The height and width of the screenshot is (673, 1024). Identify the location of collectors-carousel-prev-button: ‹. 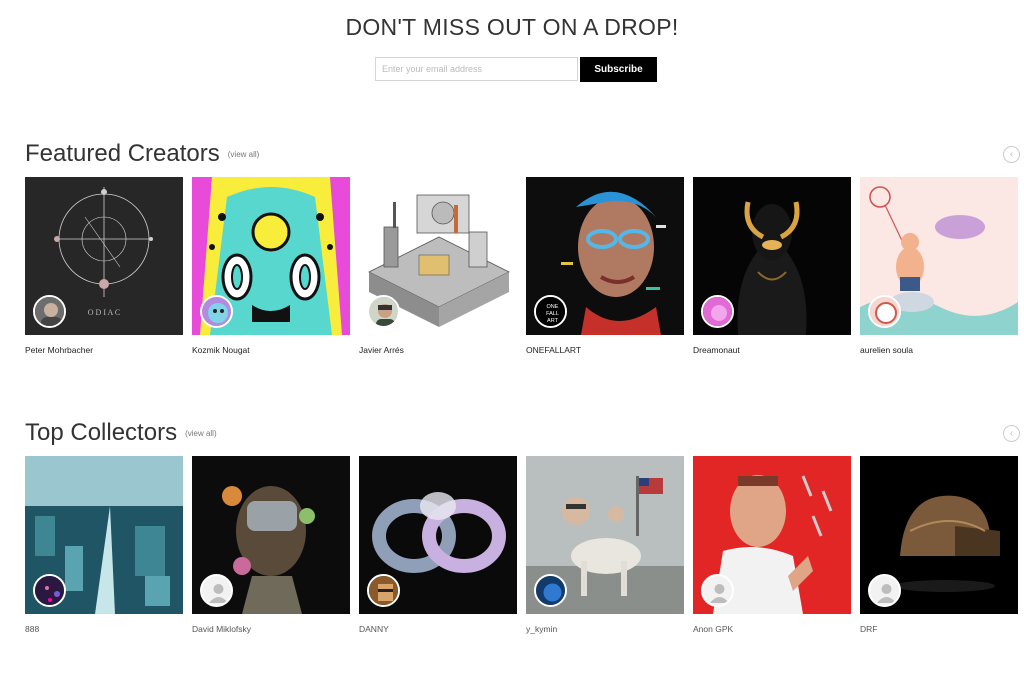
(1011, 433).